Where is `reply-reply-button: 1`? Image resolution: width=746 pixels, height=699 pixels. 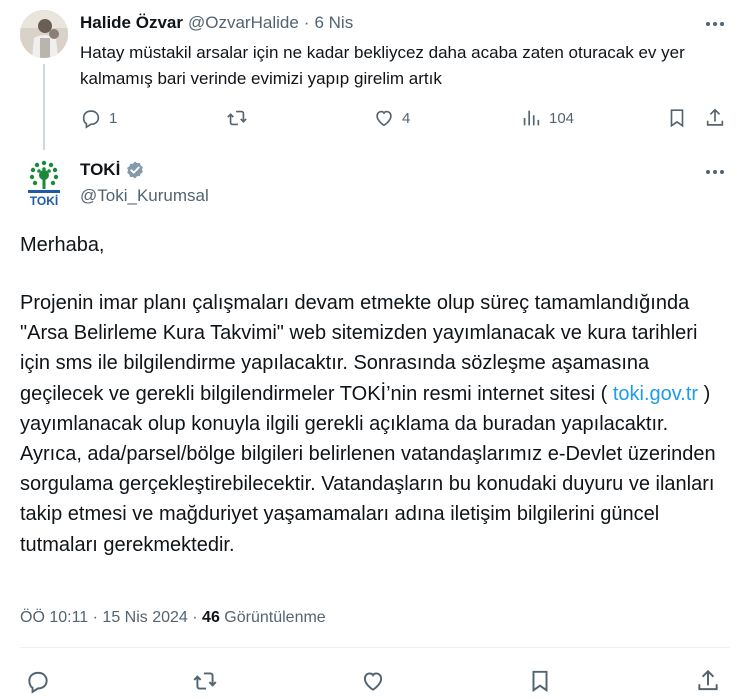
reply-reply-button: 1 is located at coordinates (98, 118).